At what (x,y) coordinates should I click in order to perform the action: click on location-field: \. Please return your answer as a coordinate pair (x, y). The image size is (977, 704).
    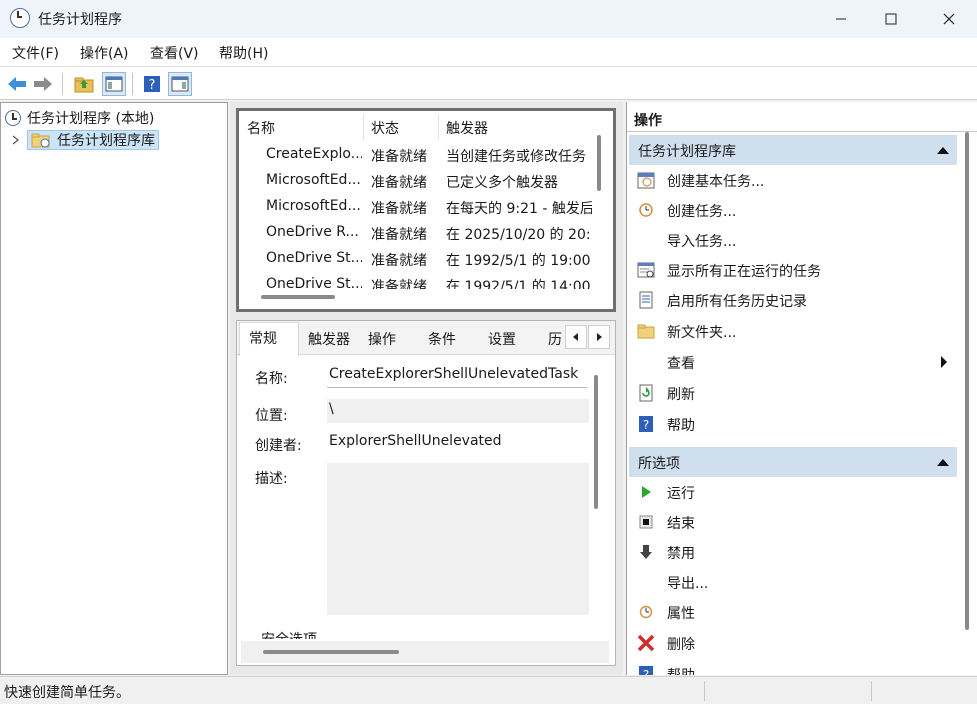
    Looking at the image, I should click on (458, 411).